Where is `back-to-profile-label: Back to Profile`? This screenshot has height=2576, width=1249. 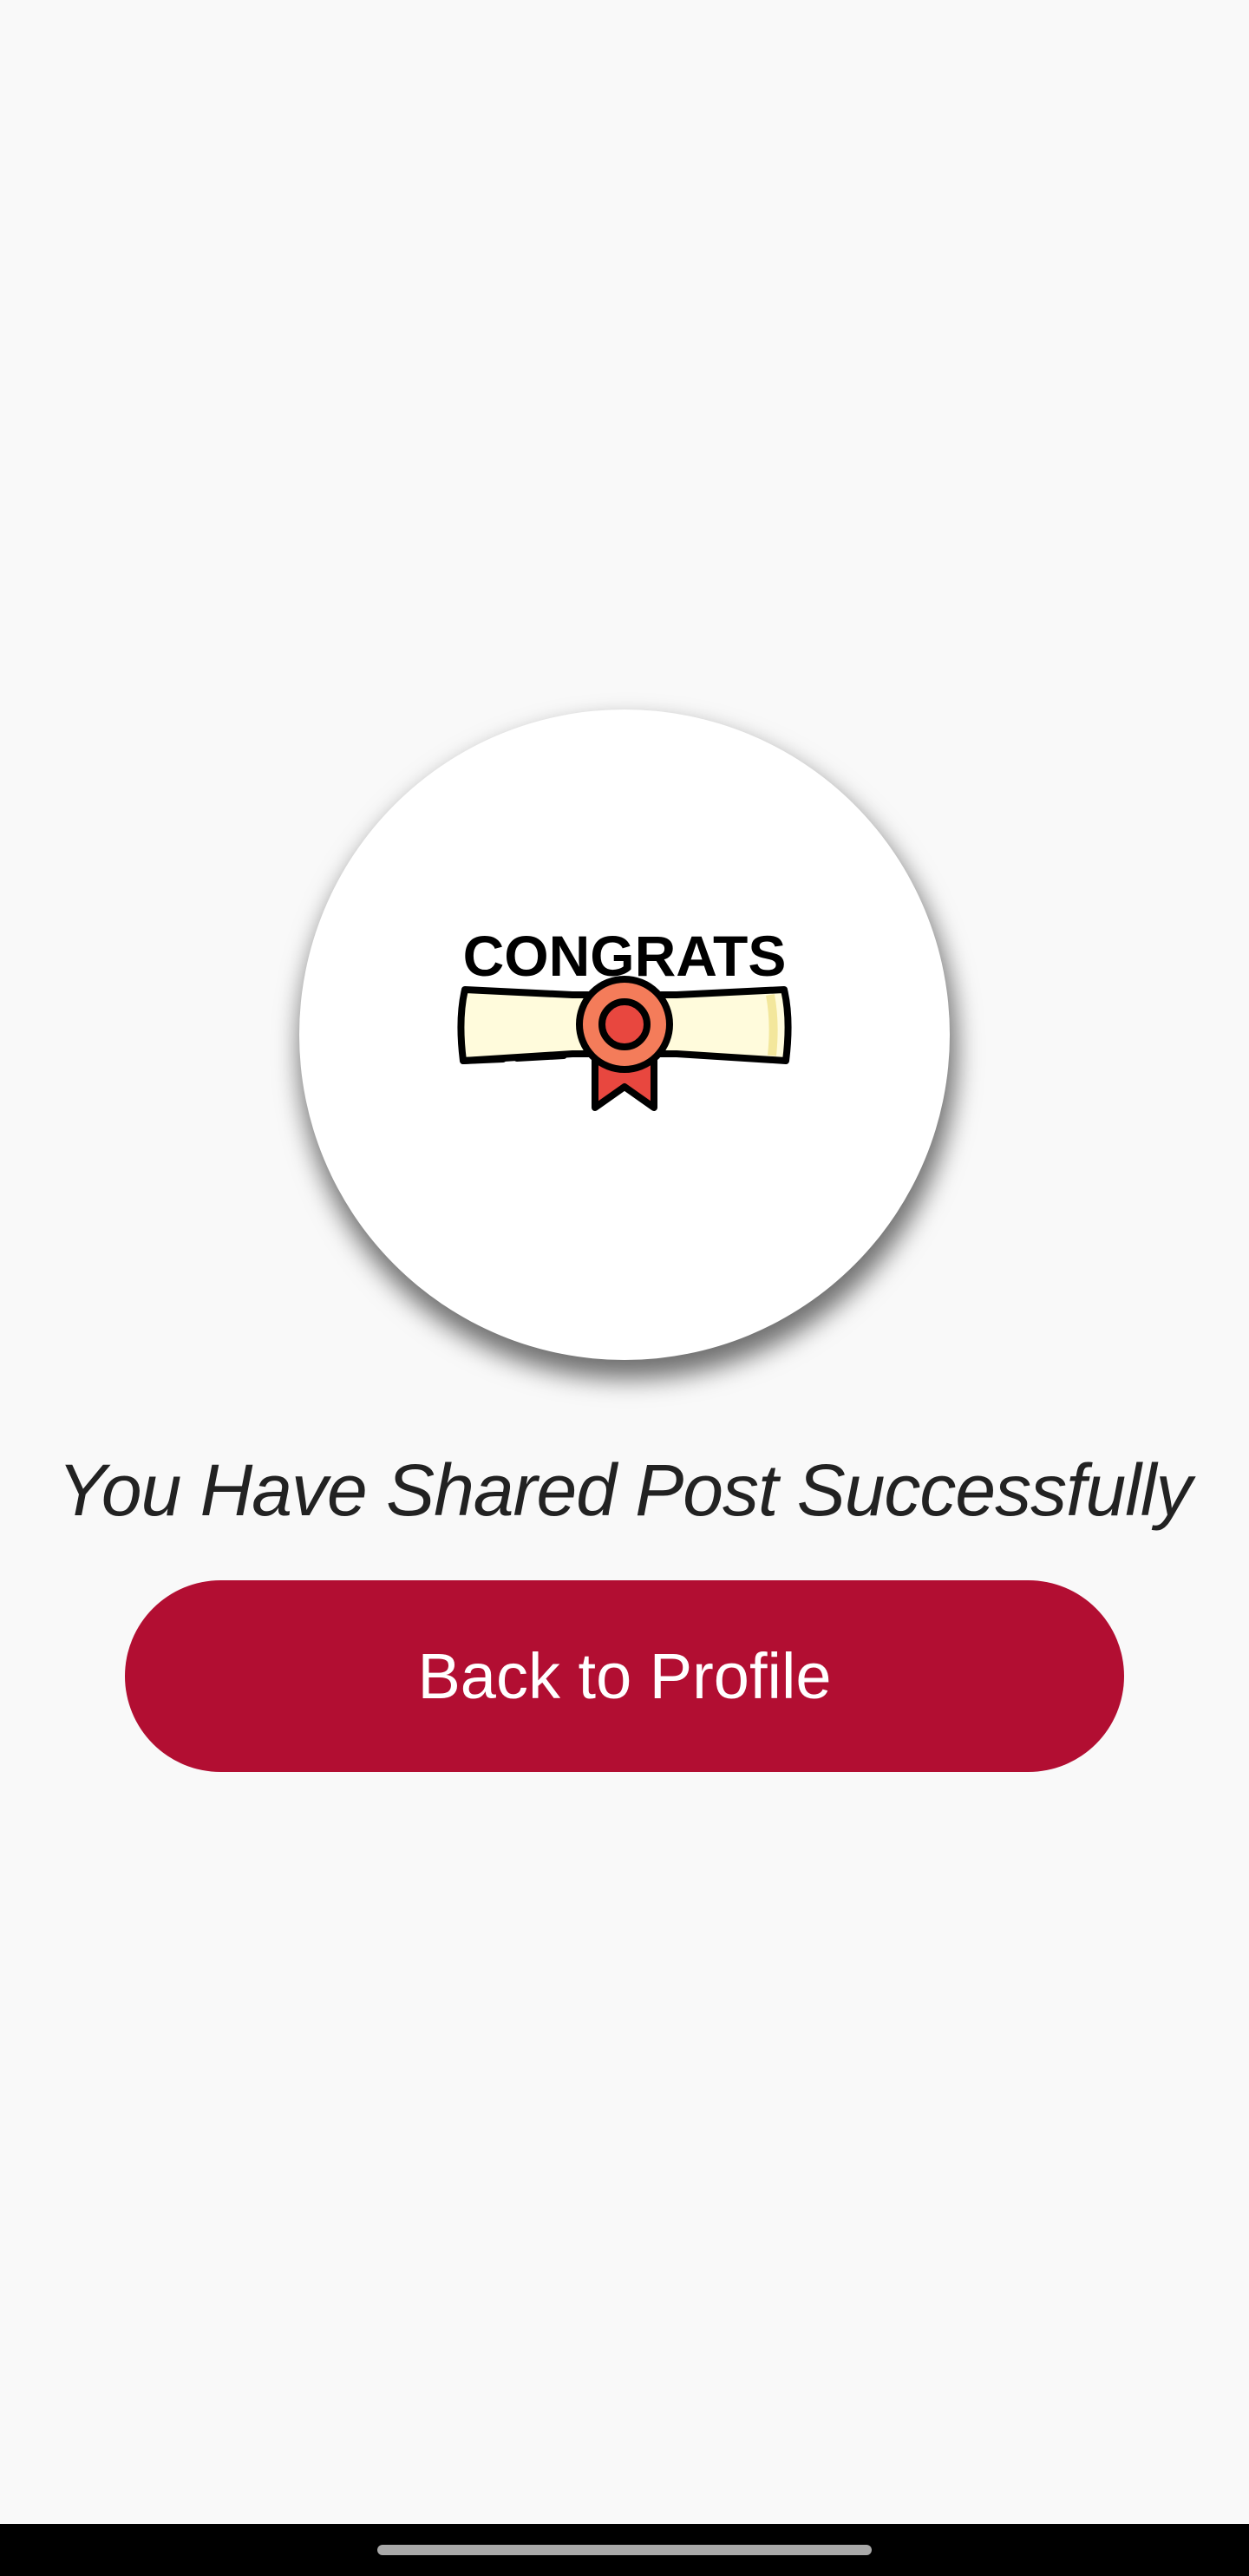 back-to-profile-label: Back to Profile is located at coordinates (624, 1676).